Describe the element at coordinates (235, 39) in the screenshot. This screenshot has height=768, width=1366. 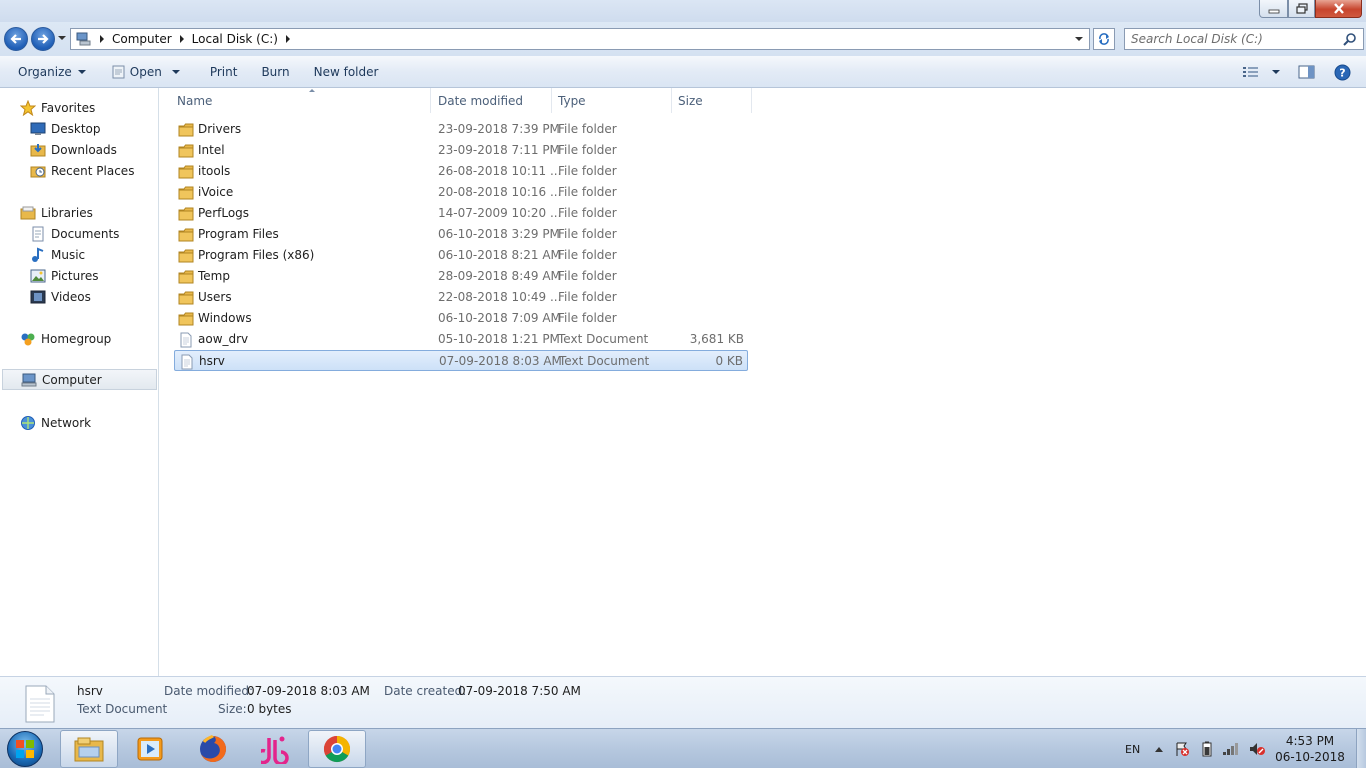
I see `breadcrumb-local-disk: Local Disk (C:)` at that location.